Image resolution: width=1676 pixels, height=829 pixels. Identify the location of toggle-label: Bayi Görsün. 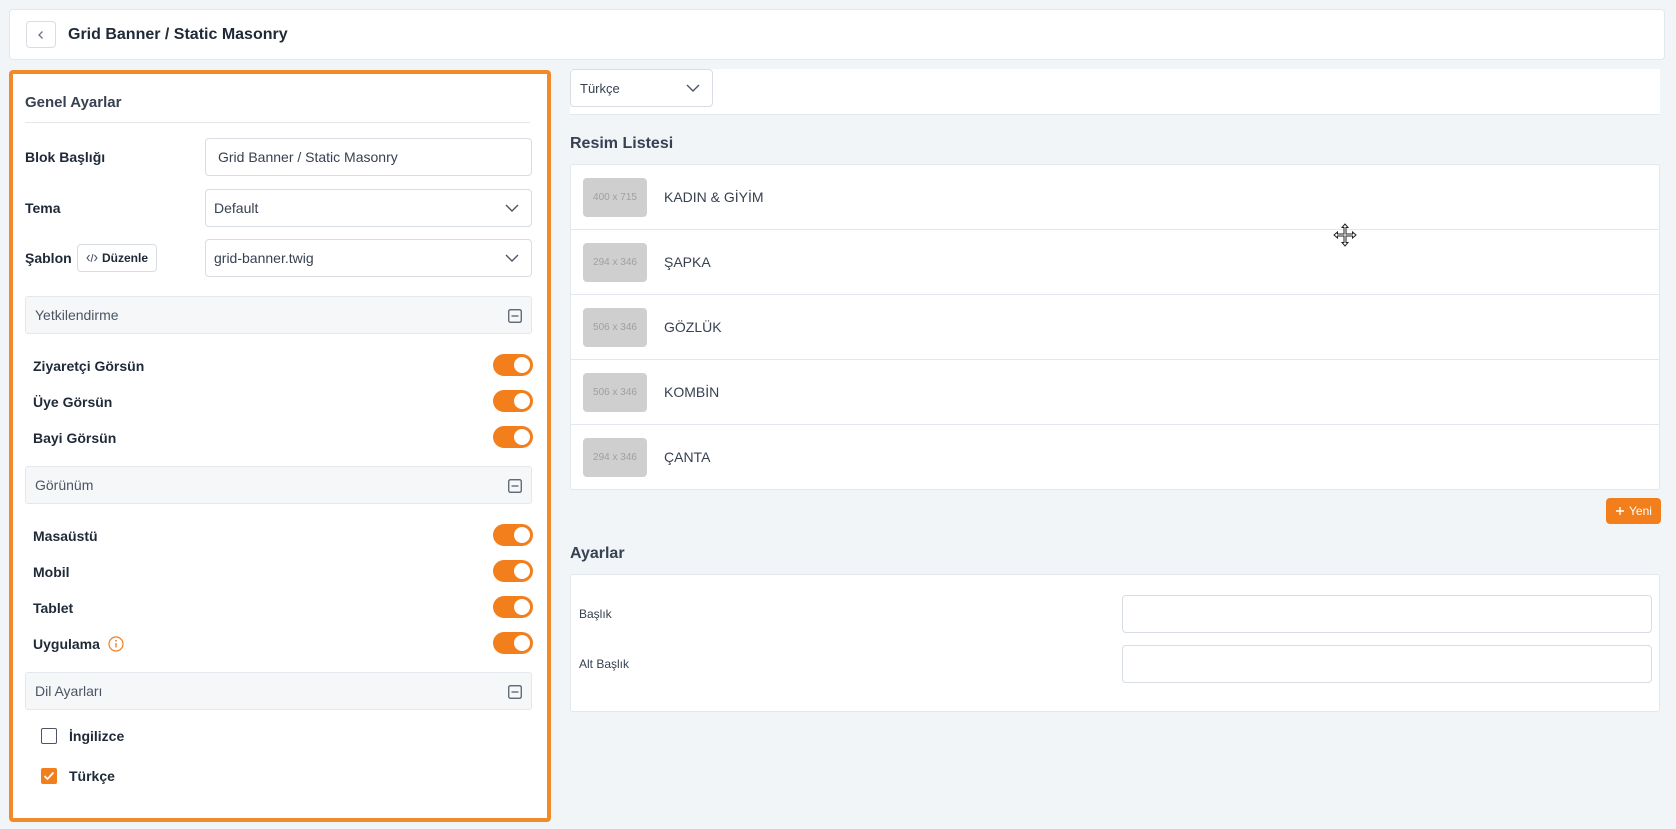
(75, 438).